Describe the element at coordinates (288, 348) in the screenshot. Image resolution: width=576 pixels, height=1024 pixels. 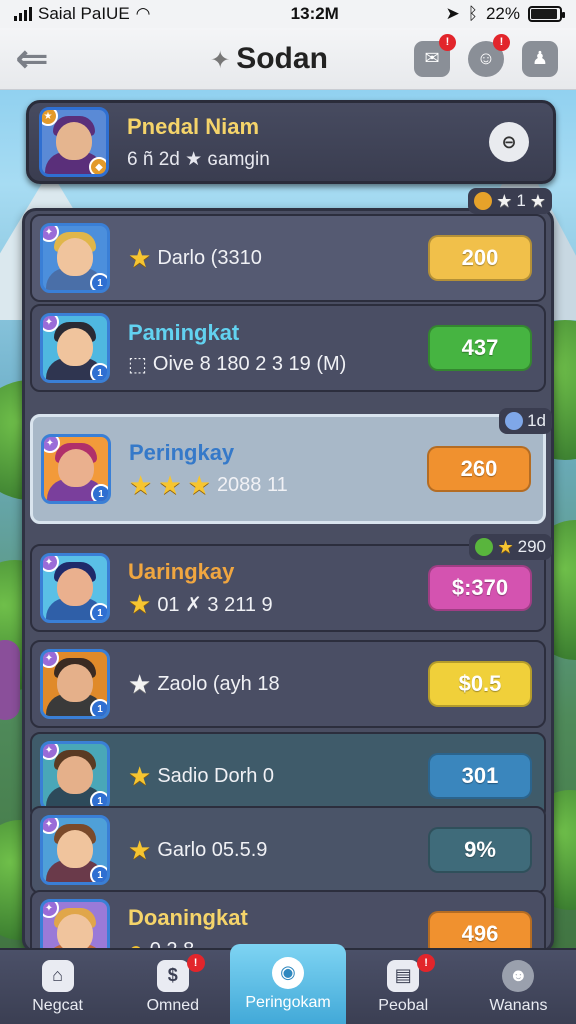
I see `ranking-row: ✦ 1 Pamingkat ⬚ Oive 8 180 2 3 19 (M) 437` at that location.